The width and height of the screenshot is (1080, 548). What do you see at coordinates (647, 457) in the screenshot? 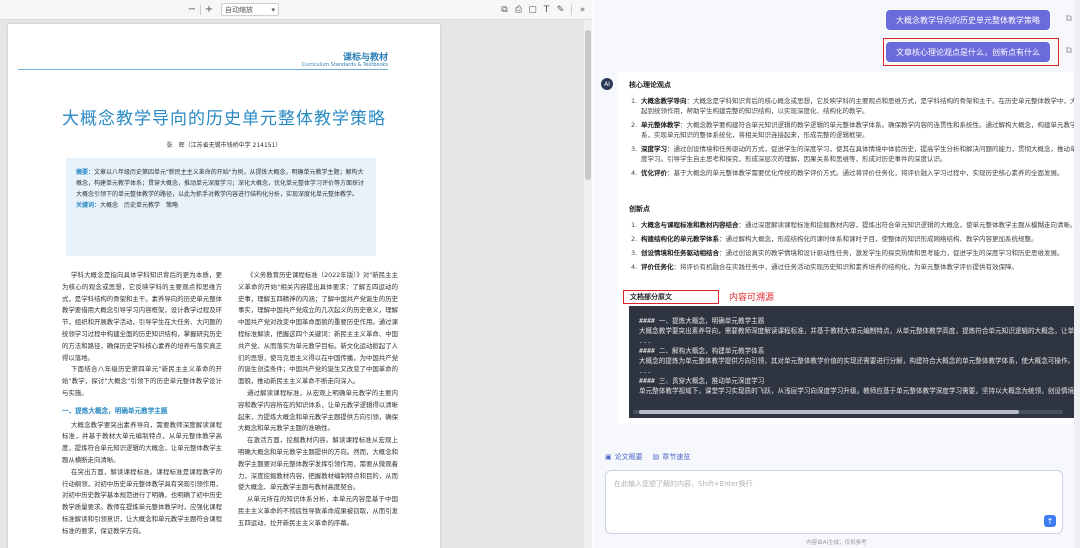
I see `chat-tabs: ▣ 论文概要 ▤ 章节速览` at bounding box center [647, 457].